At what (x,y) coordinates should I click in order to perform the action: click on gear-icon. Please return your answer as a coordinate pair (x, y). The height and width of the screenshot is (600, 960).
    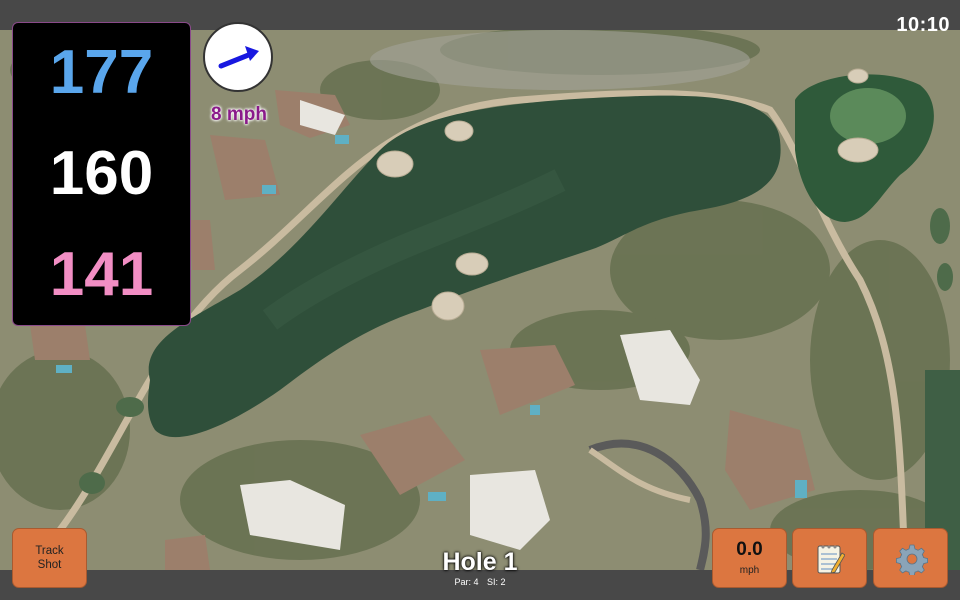
    Looking at the image, I should click on (912, 559).